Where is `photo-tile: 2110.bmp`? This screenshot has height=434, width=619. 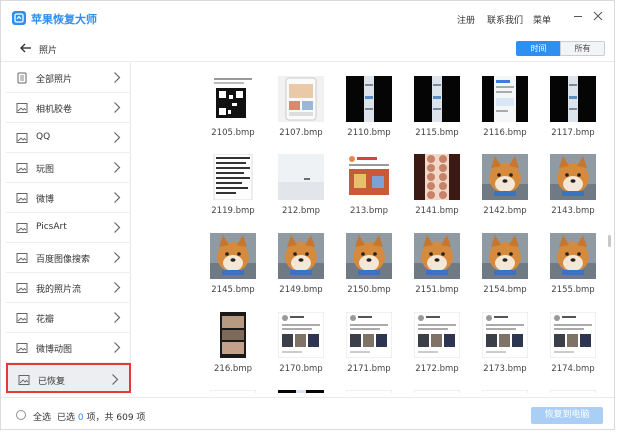 photo-tile: 2110.bmp is located at coordinates (369, 107).